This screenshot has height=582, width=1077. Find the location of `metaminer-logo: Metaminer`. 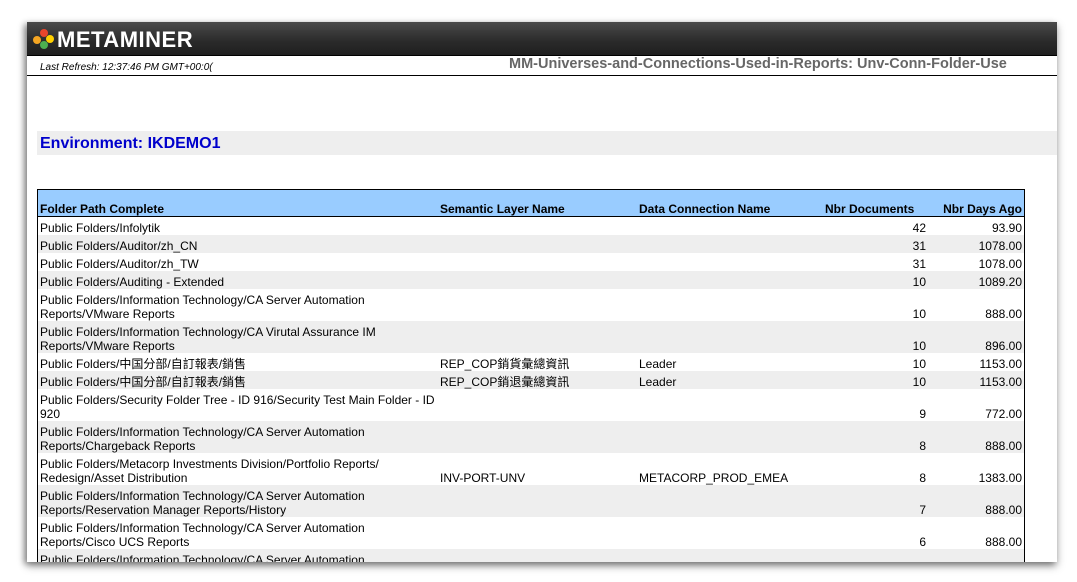

metaminer-logo: Metaminer is located at coordinates (113, 40).